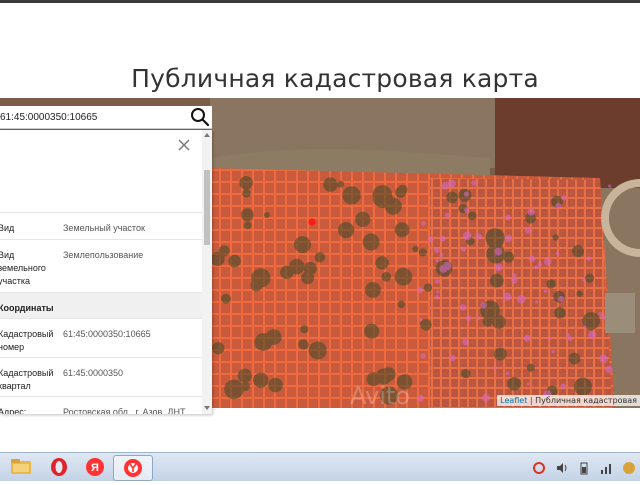 Image resolution: width=640 pixels, height=485 pixels. Describe the element at coordinates (200, 117) in the screenshot. I see `search-icon` at that location.